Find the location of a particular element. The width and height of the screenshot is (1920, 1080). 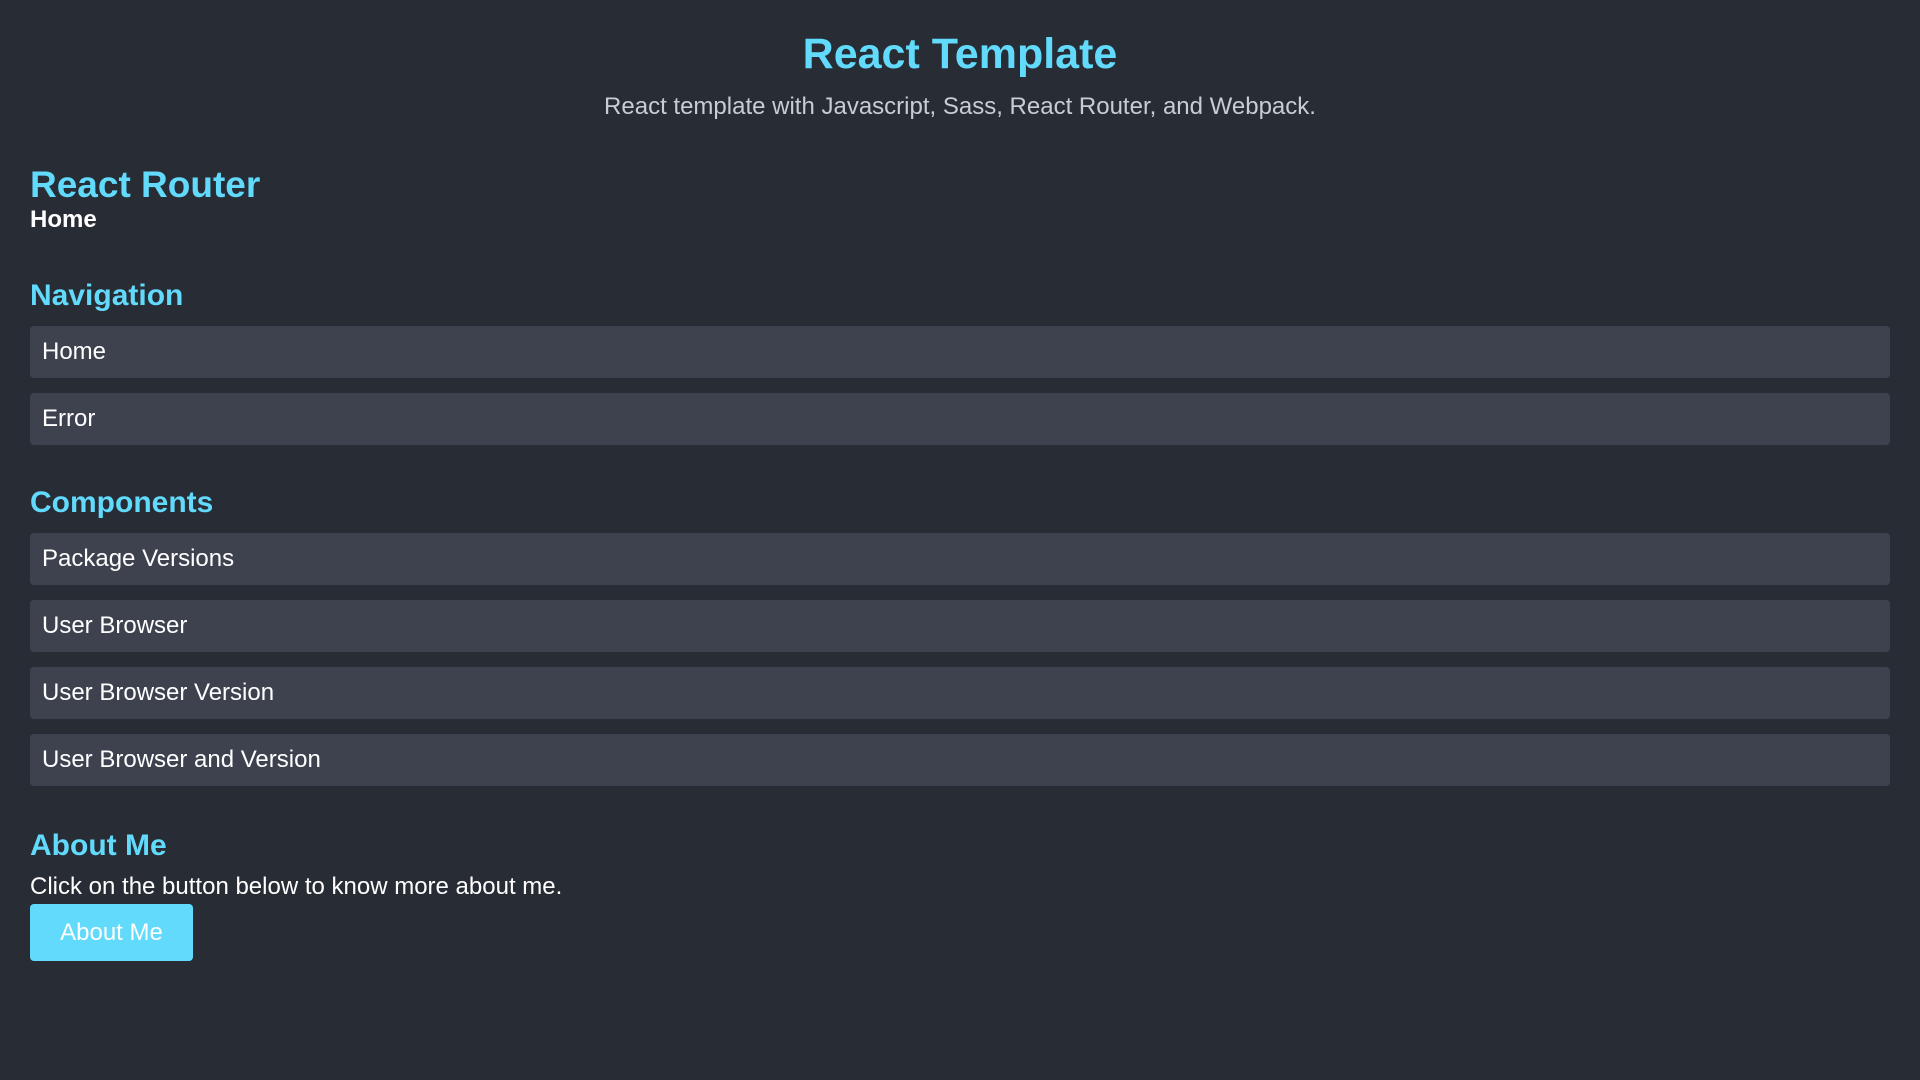

component-item-user-browser-and-version: User Browser and Version is located at coordinates (960, 760).